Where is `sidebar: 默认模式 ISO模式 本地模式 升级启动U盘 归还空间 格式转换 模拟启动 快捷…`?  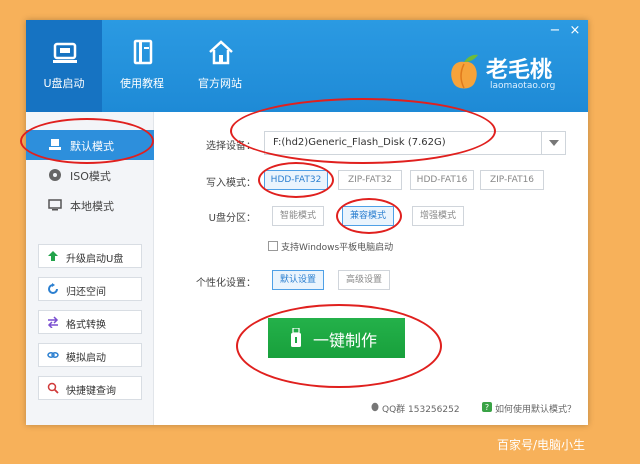 sidebar: 默认模式 ISO模式 本地模式 升级启动U盘 归还空间 格式转换 模拟启动 快捷… is located at coordinates (90, 268).